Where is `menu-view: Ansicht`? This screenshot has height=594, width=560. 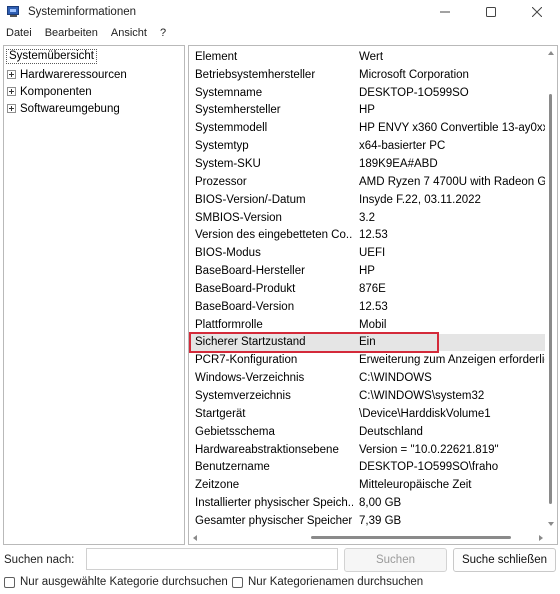
menu-view: Ansicht is located at coordinates (129, 33).